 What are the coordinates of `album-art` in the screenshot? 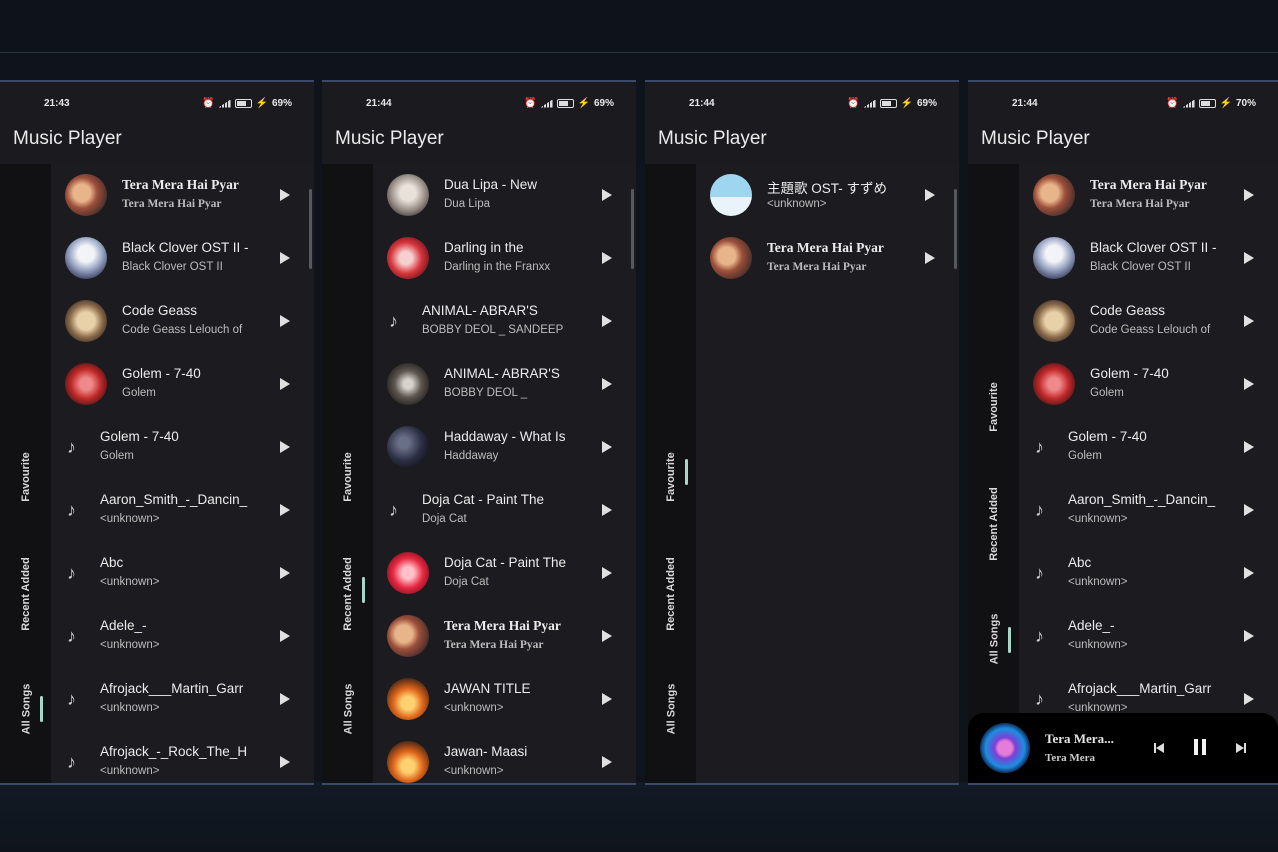 It's located at (408, 762).